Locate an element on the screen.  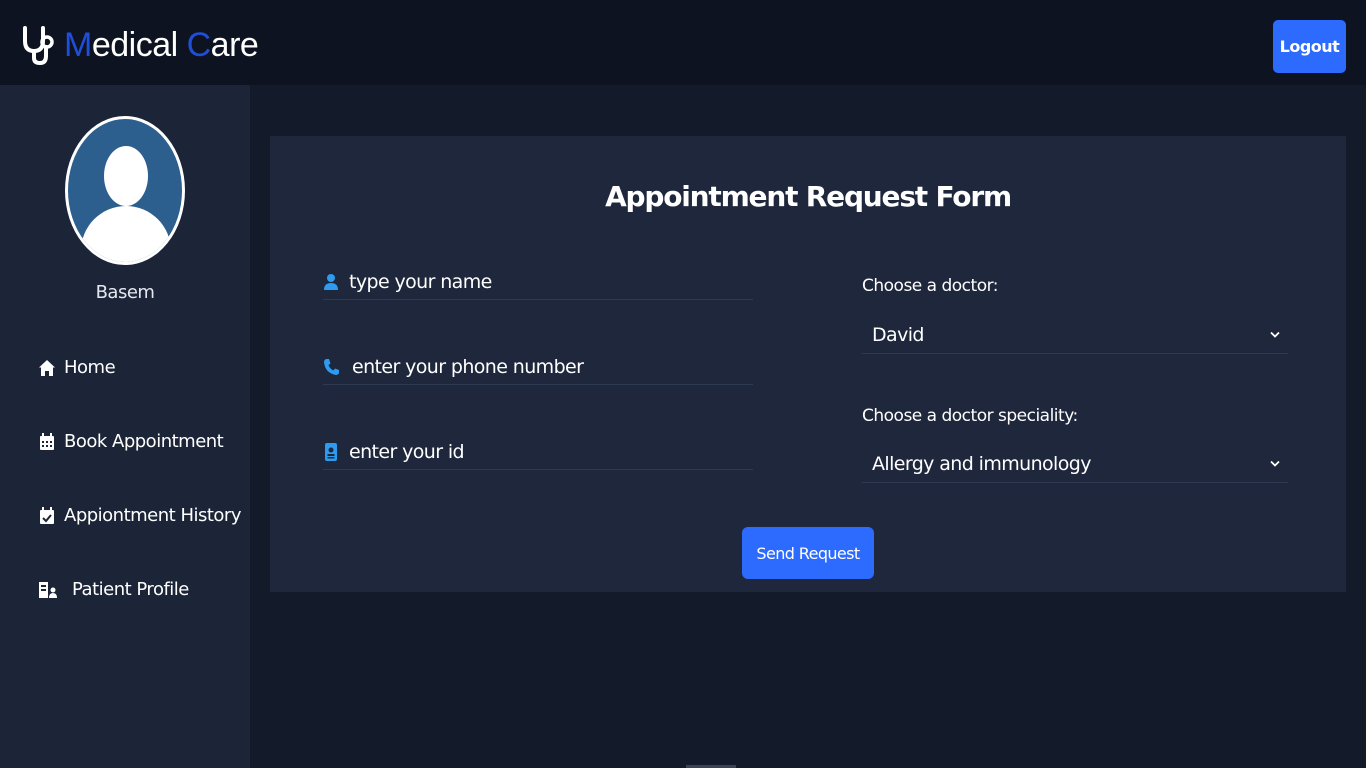
phone-field is located at coordinates (538, 367).